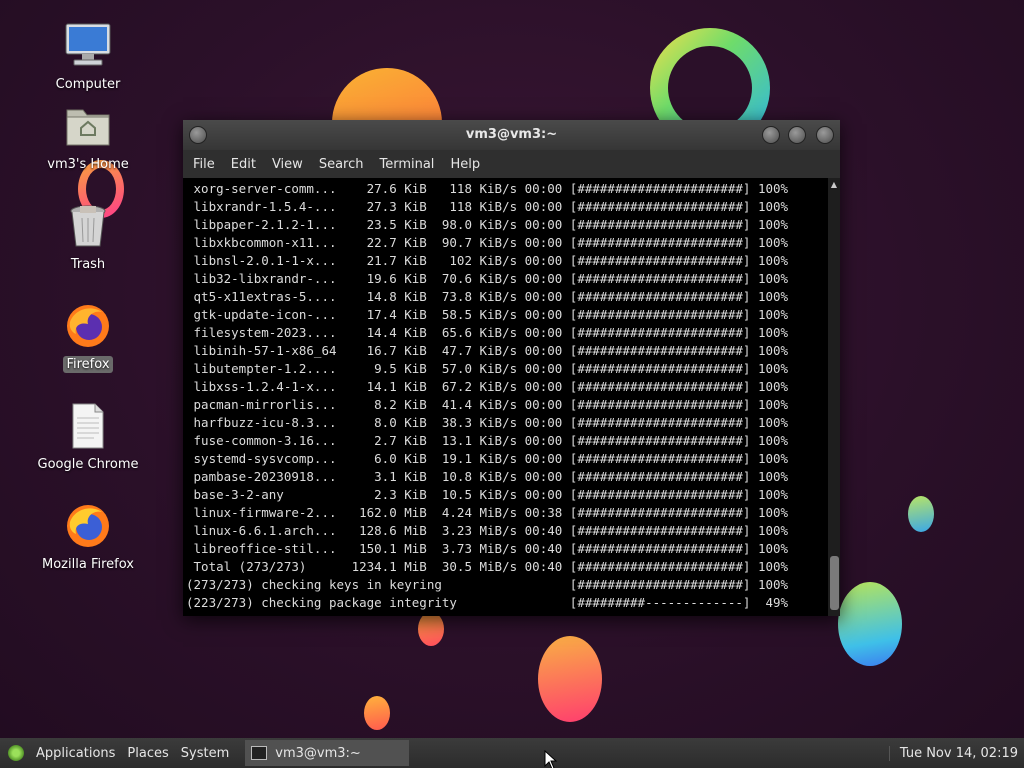  What do you see at coordinates (956, 753) in the screenshot?
I see `clock: Tue Nov 14, 02:19` at bounding box center [956, 753].